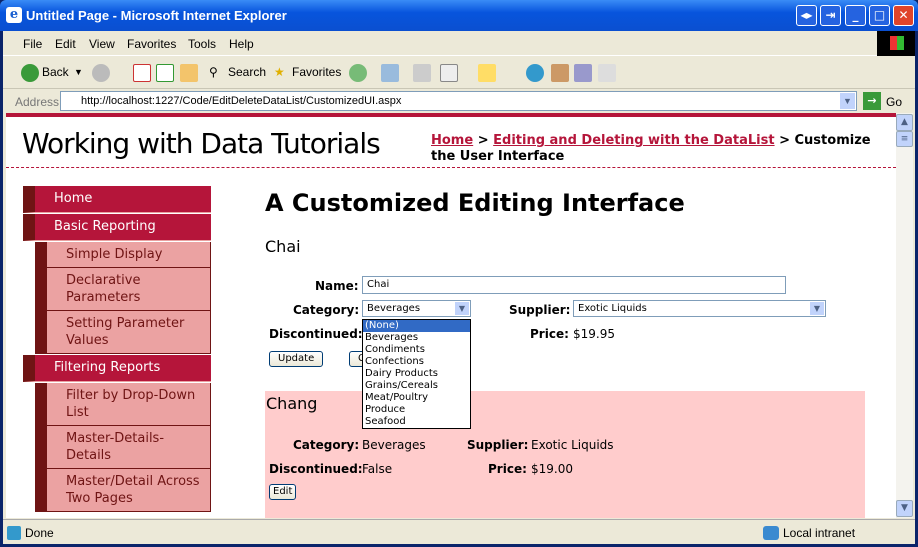 The height and width of the screenshot is (547, 918). What do you see at coordinates (316, 334) in the screenshot?
I see `discontinued-label: Discontinued:` at bounding box center [316, 334].